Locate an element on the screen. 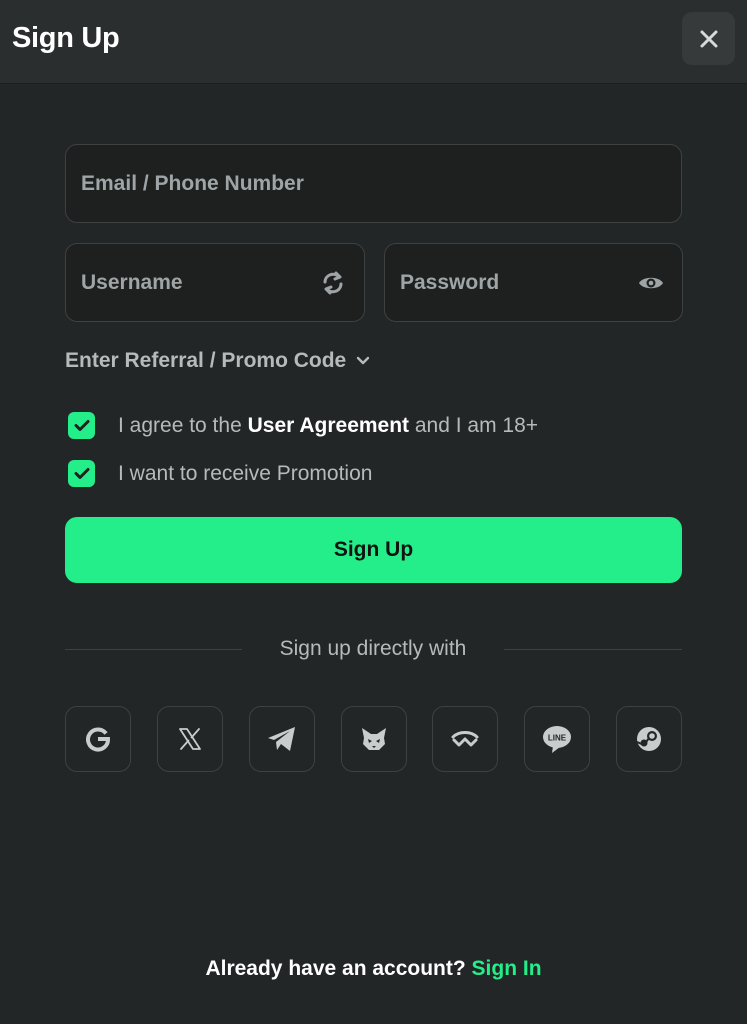  password-field-wrapper is located at coordinates (533, 282).